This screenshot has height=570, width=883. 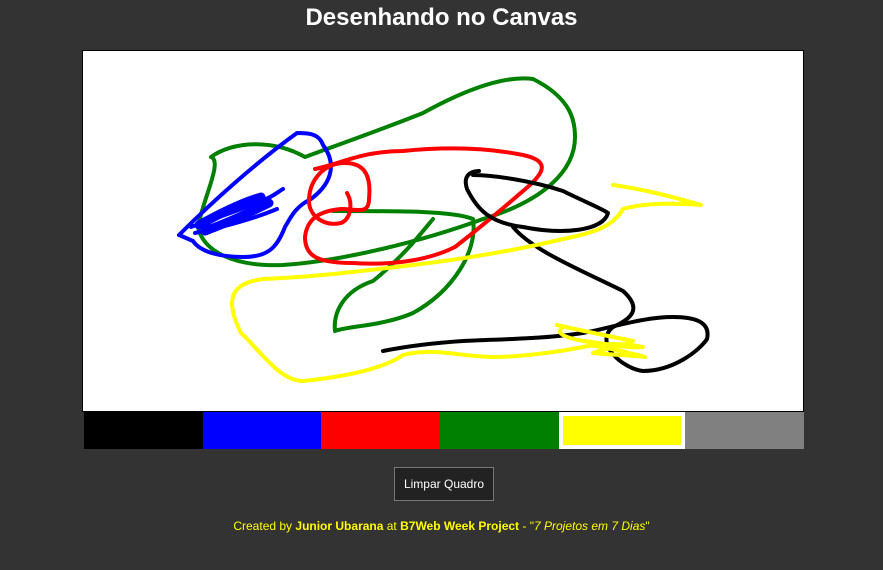 I want to click on stroke-red, so click(x=423, y=206).